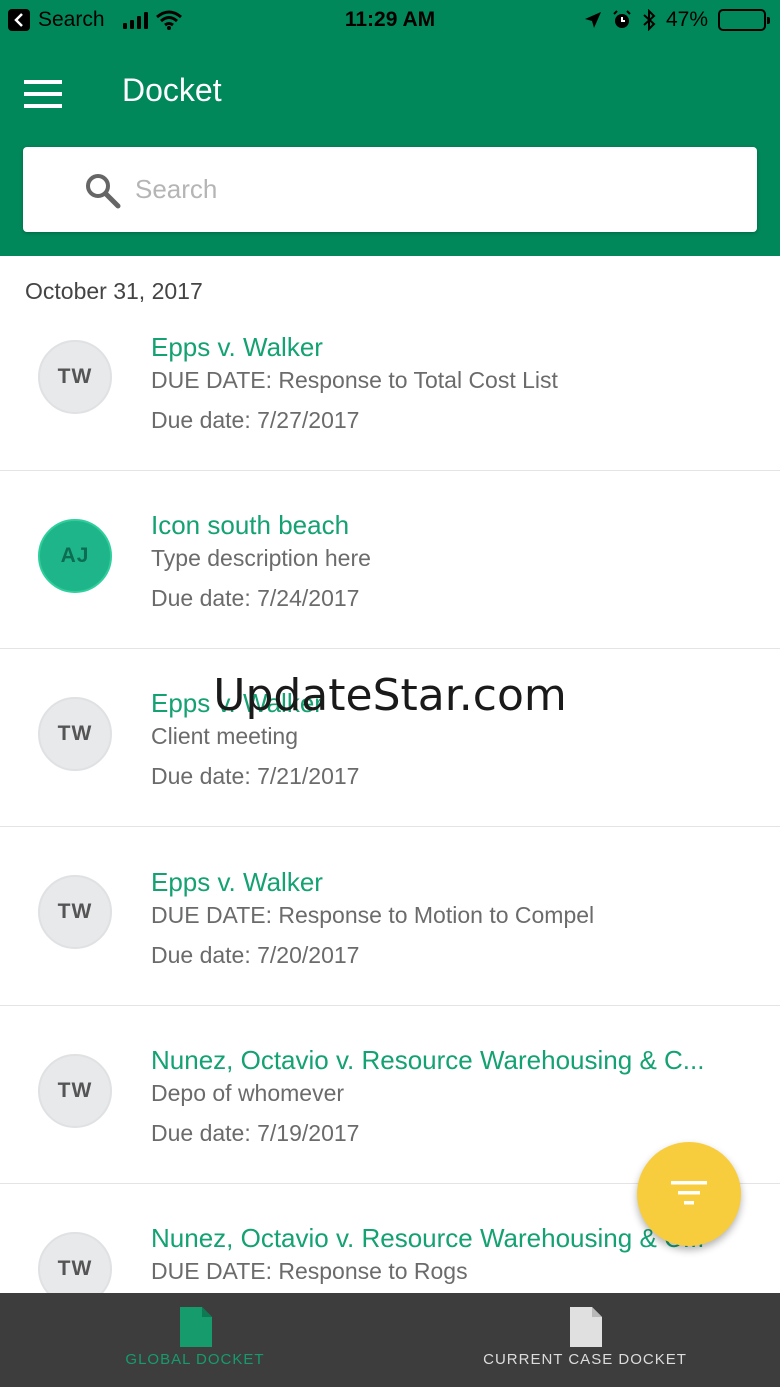 The width and height of the screenshot is (780, 1387). What do you see at coordinates (255, 598) in the screenshot?
I see `docket-item-due-date: Due date: 7/24/2017` at bounding box center [255, 598].